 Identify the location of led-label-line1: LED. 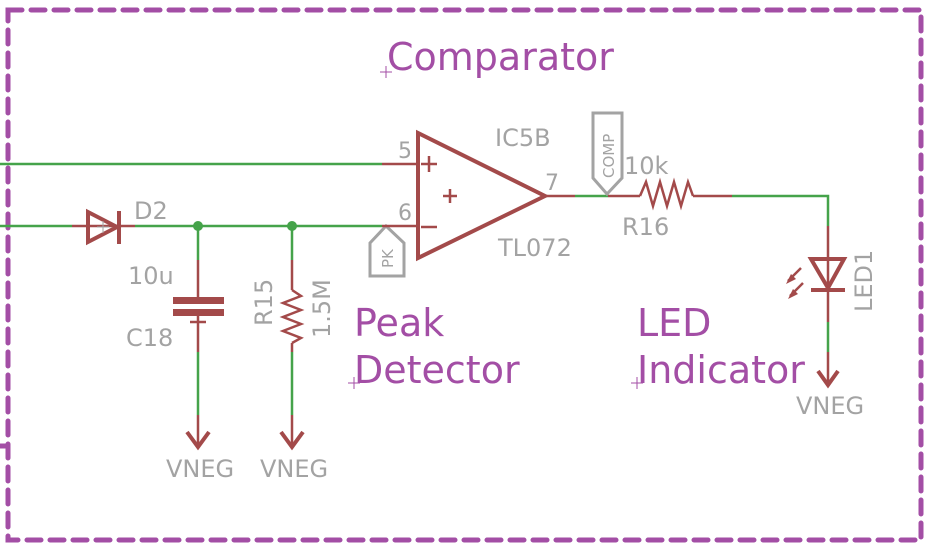
(674, 323).